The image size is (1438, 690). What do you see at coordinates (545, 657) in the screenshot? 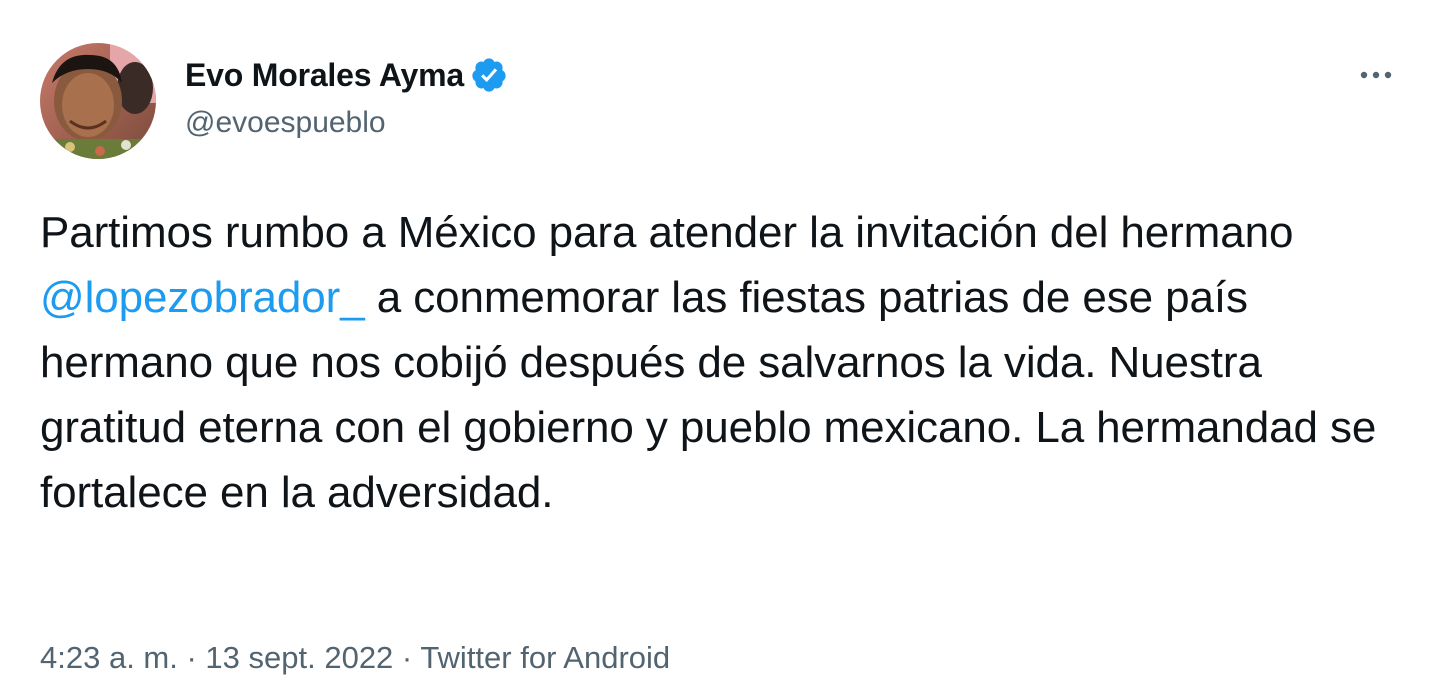
I see `tweet-source: Twitter for Android` at bounding box center [545, 657].